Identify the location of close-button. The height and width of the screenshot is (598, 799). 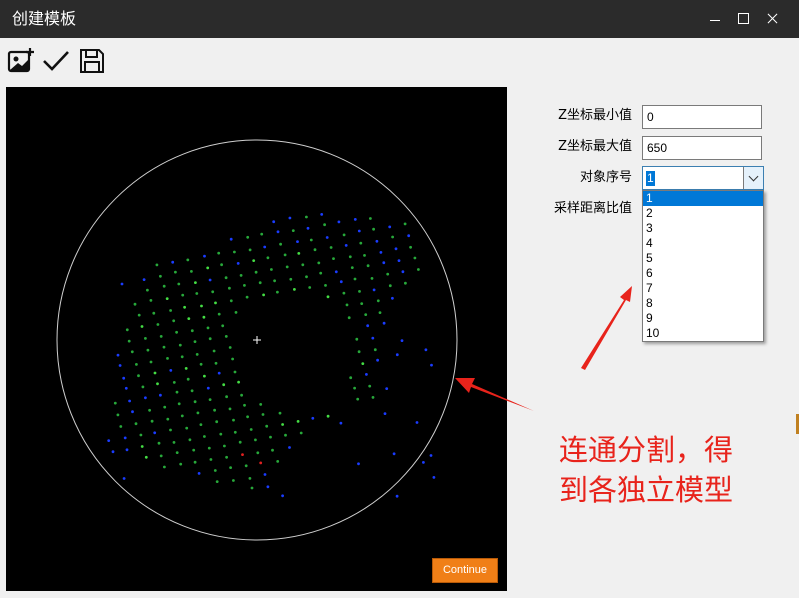
(773, 19).